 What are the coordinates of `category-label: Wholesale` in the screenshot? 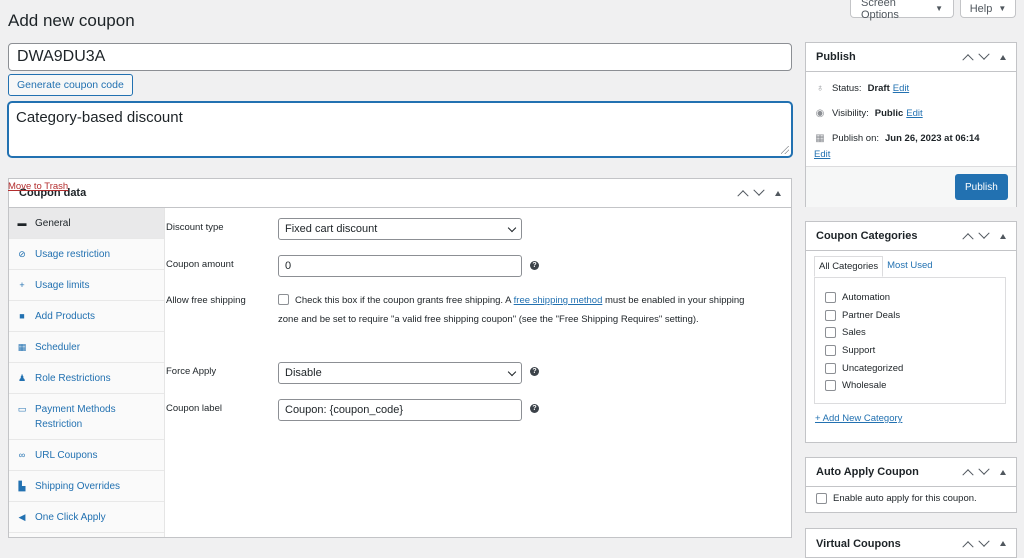 It's located at (864, 385).